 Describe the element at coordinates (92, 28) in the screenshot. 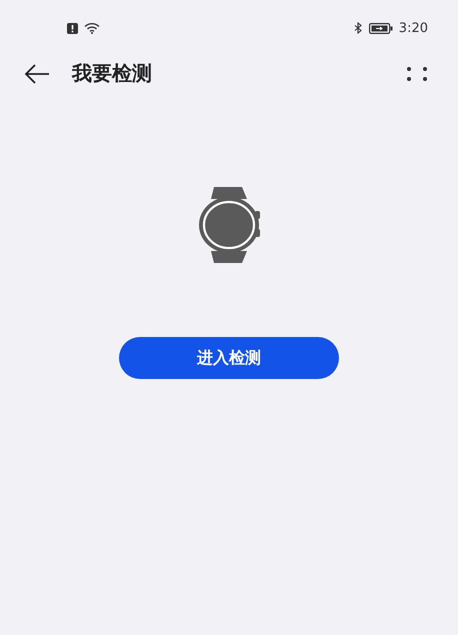

I see `wifi-icon` at that location.